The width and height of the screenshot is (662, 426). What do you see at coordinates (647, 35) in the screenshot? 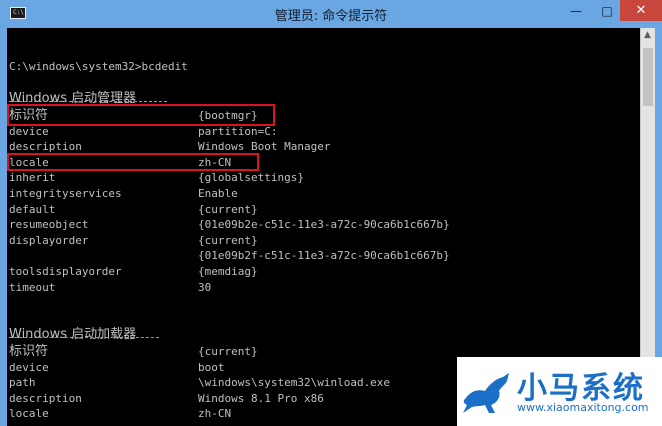
I see `scroll-up-arrow-icon: ▲` at bounding box center [647, 35].